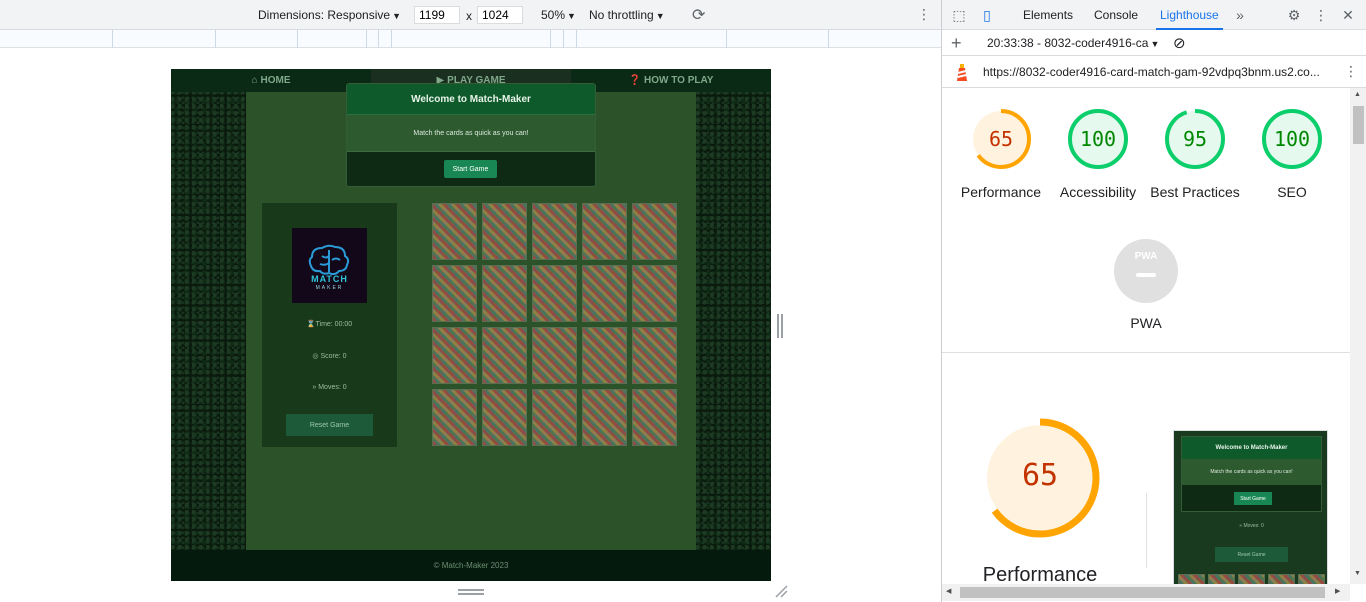 Image resolution: width=1366 pixels, height=602 pixels. I want to click on close-icon: ✕, so click(1348, 15).